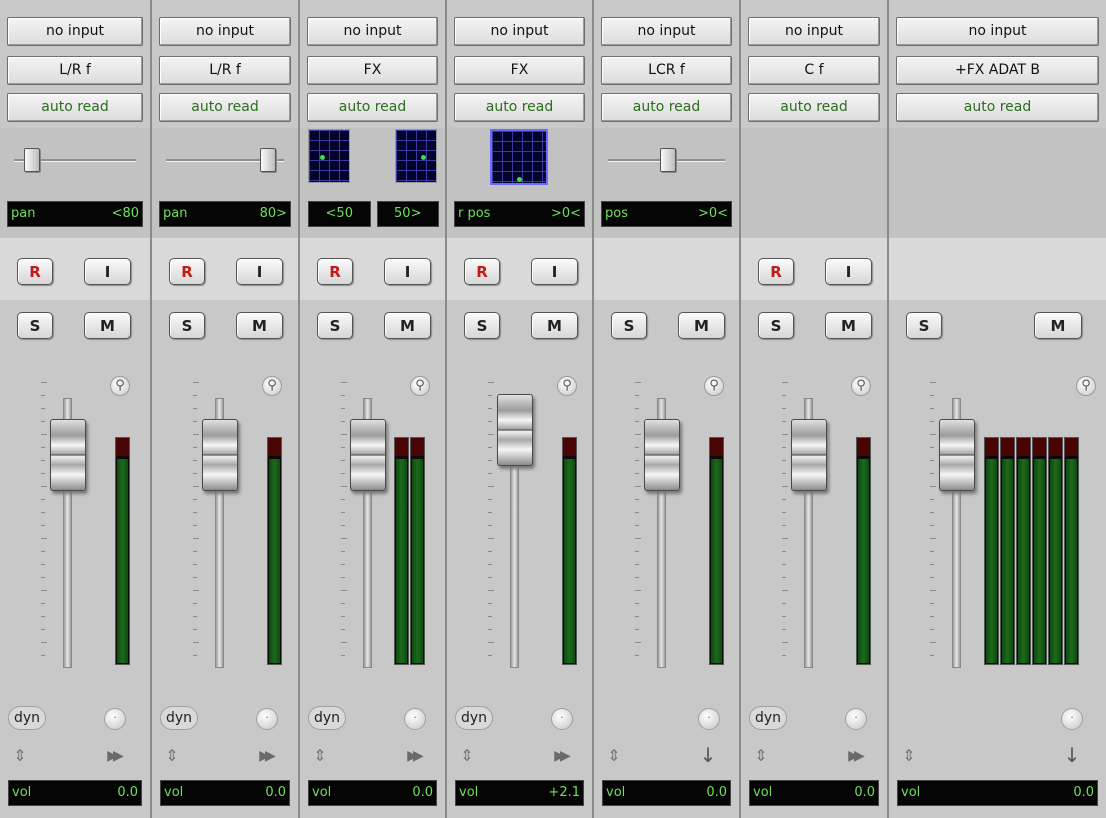 The width and height of the screenshot is (1106, 818). What do you see at coordinates (814, 70) in the screenshot?
I see `output-selector-button: C f` at bounding box center [814, 70].